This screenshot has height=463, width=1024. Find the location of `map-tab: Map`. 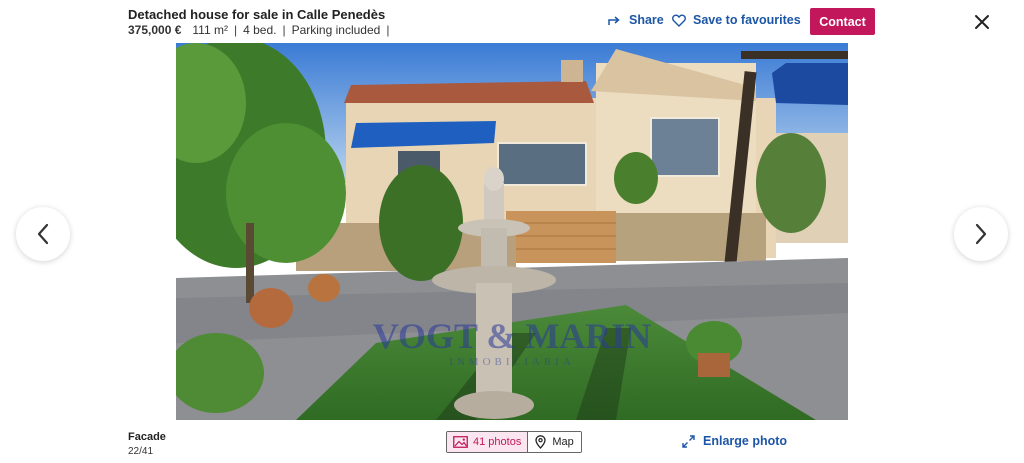

map-tab: Map is located at coordinates (554, 442).